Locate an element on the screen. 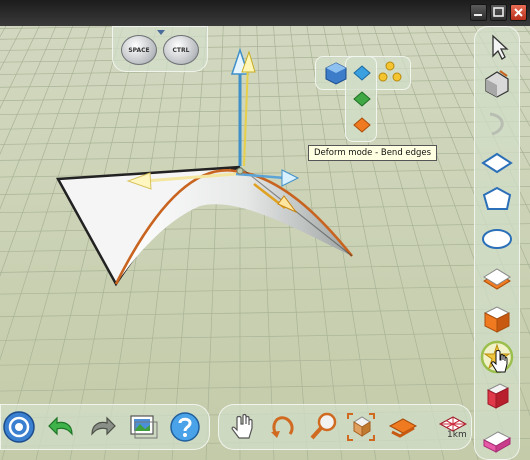 The height and width of the screenshot is (460, 530). deform-scale-icon is located at coordinates (390, 72).